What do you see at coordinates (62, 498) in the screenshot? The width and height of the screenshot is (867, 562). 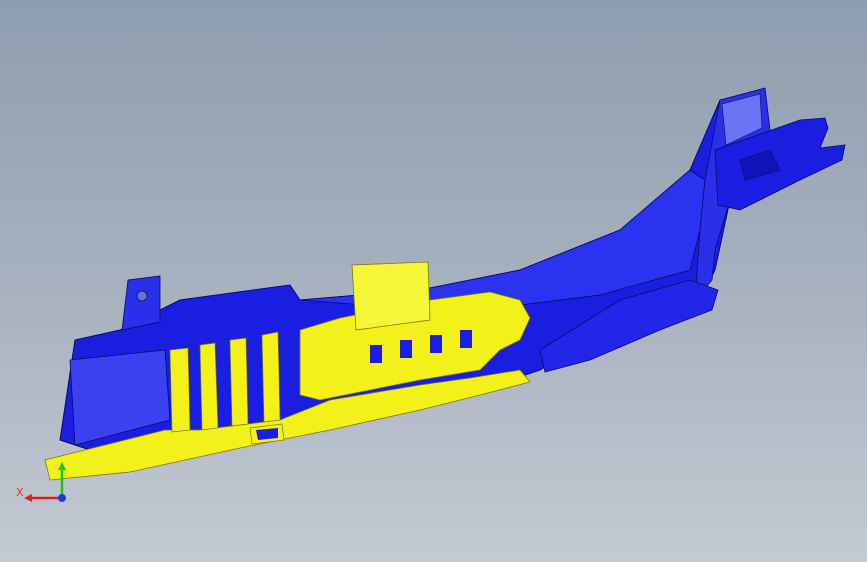 I see `z-axis-dot` at bounding box center [62, 498].